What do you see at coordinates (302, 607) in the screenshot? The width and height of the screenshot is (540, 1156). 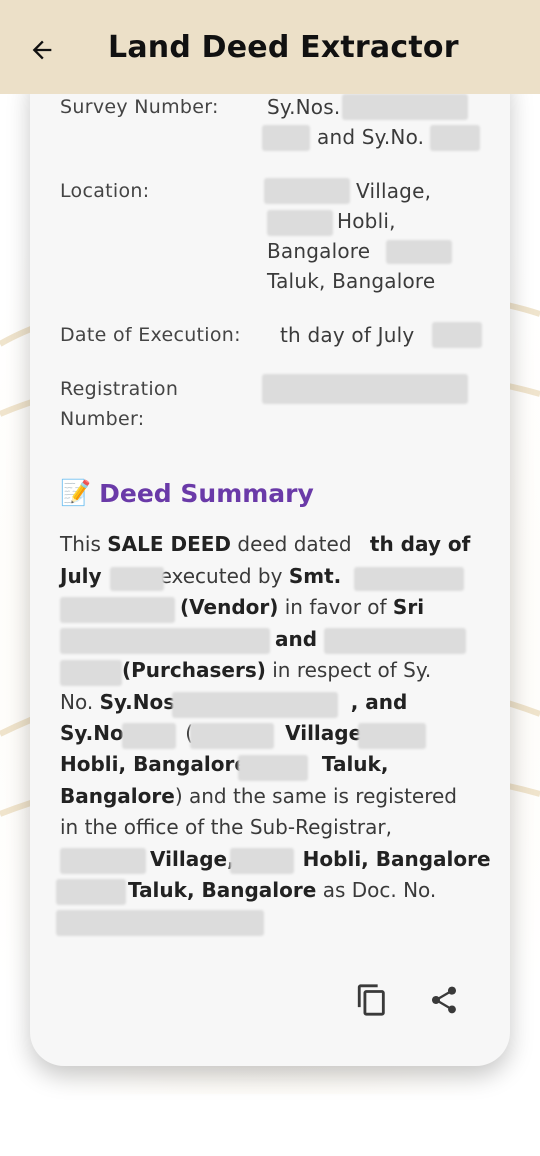 I see `summary-line-3: (Vendor) in favor of Sri` at bounding box center [302, 607].